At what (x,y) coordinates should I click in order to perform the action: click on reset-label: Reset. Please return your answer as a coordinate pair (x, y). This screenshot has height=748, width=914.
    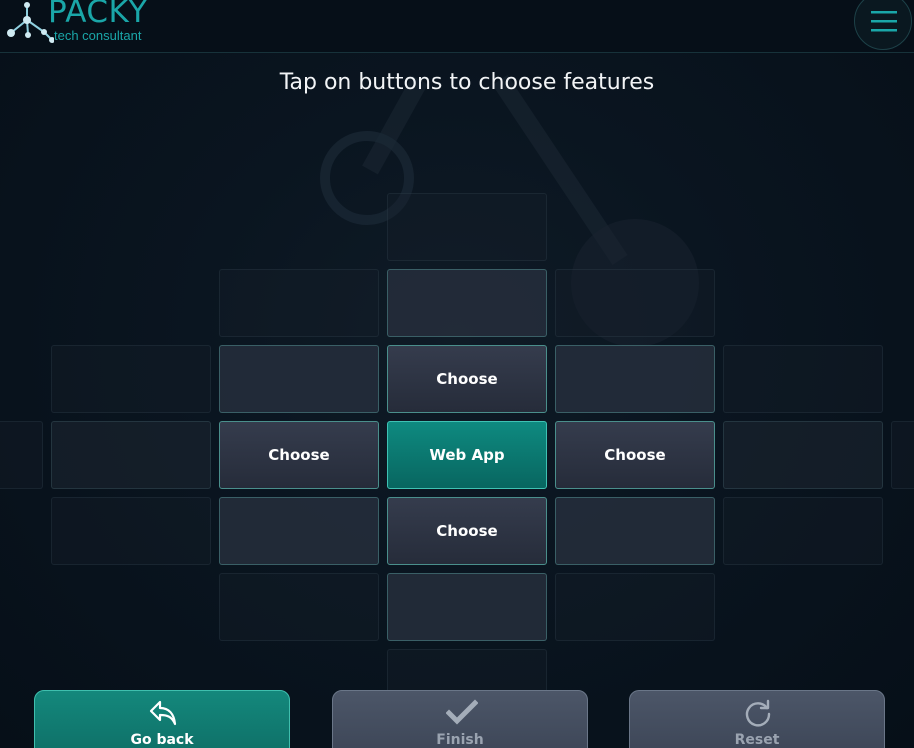
    Looking at the image, I should click on (757, 740).